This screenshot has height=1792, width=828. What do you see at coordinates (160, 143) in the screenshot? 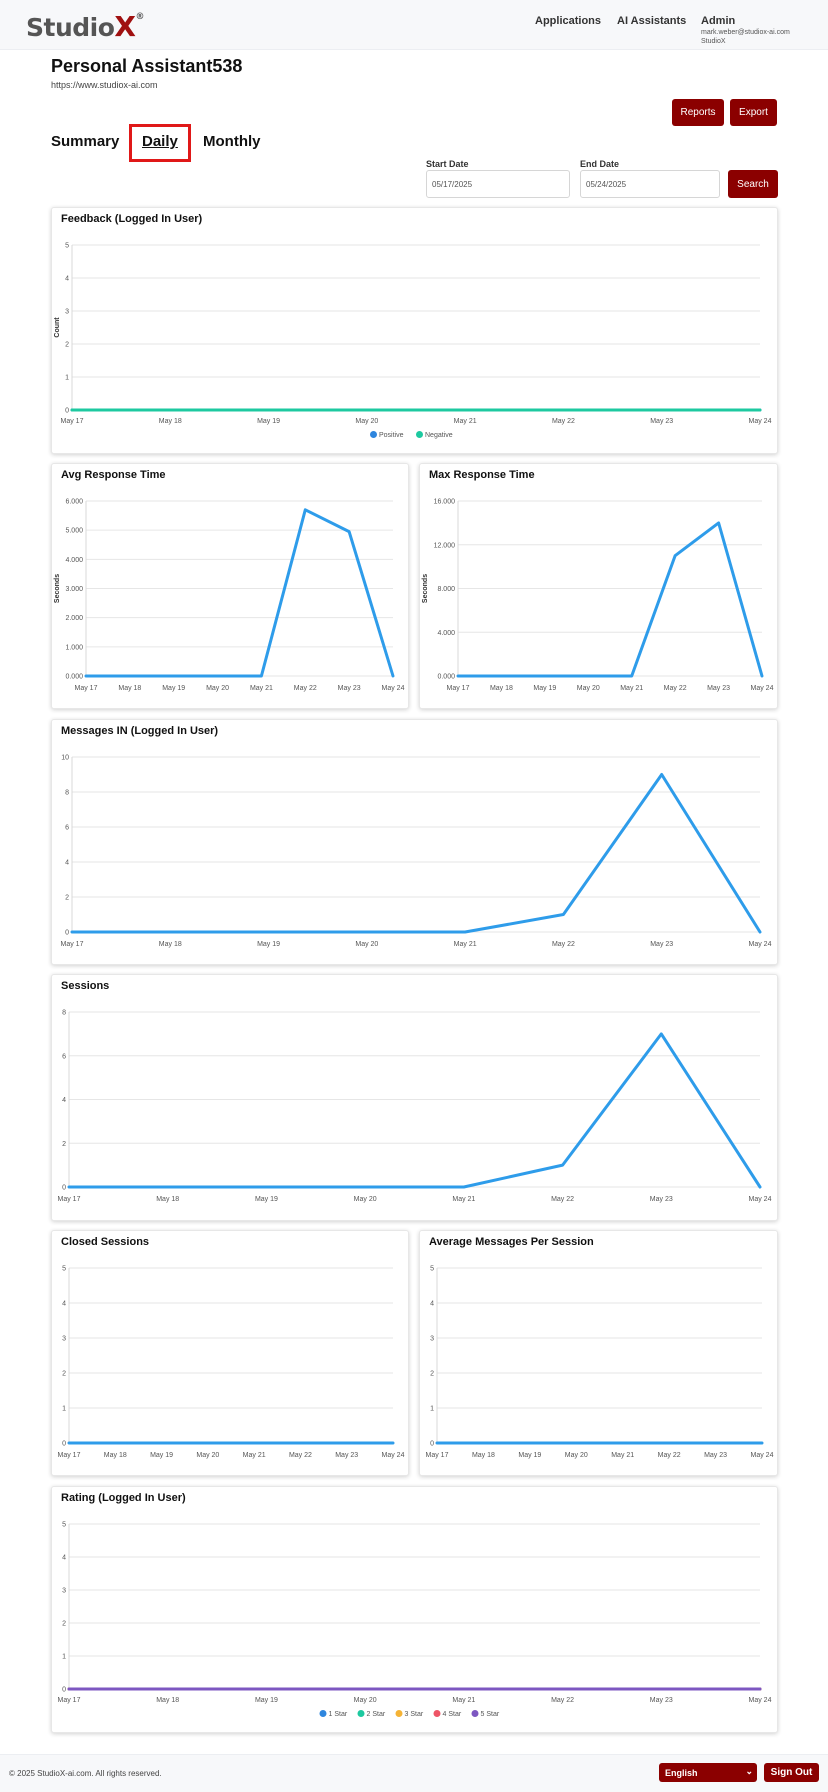
I see `active-tab-highlight` at bounding box center [160, 143].